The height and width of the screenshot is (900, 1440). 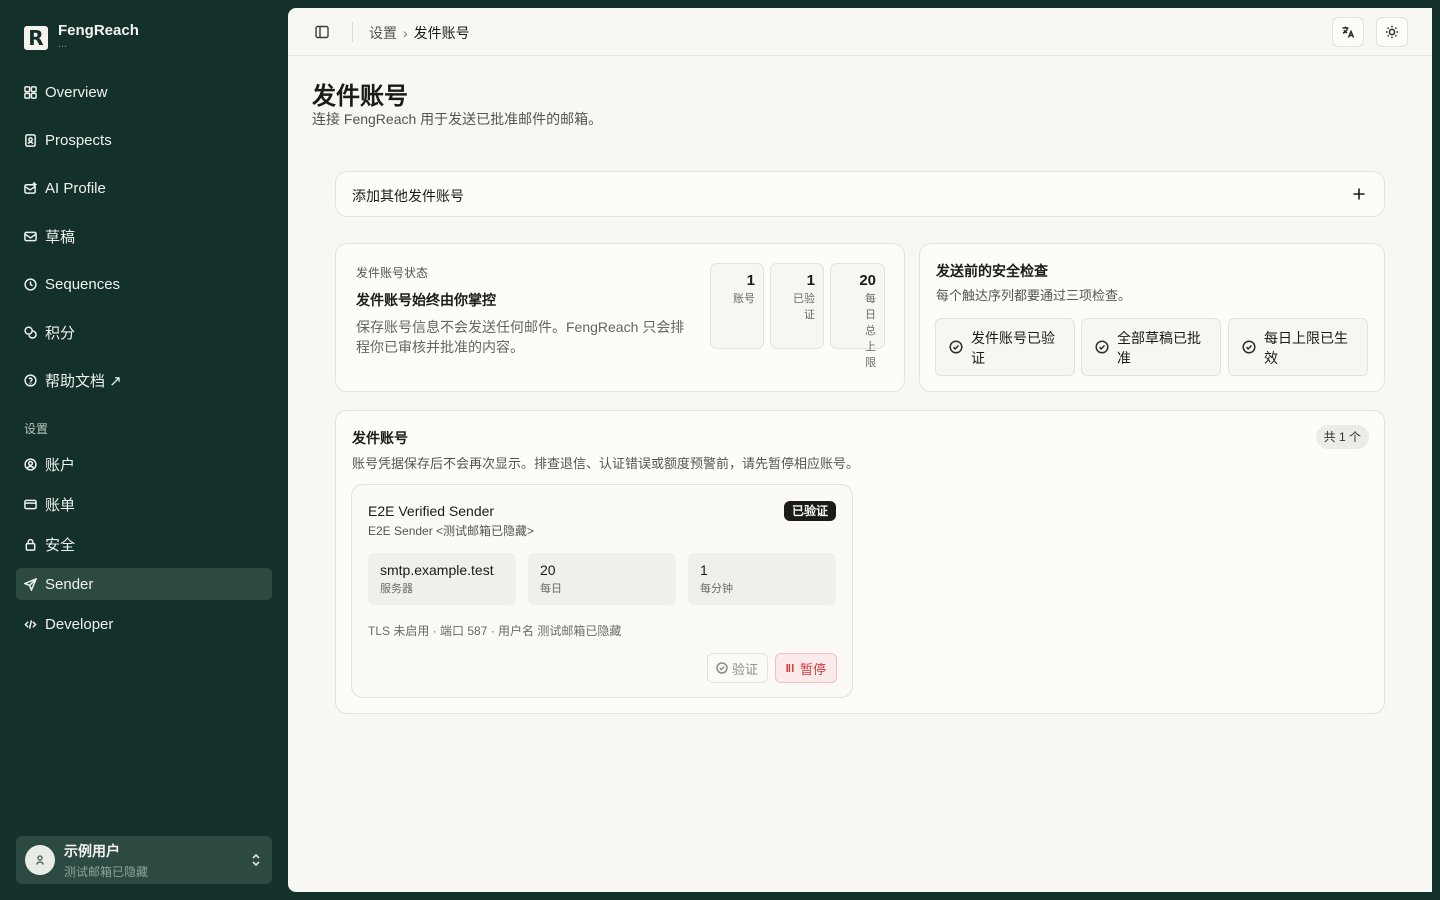 I want to click on coins-icon, so click(x=30, y=332).